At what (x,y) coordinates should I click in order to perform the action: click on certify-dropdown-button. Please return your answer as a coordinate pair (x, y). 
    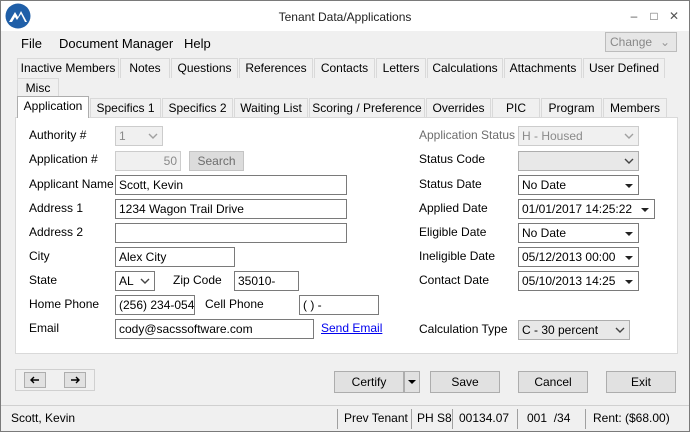
    Looking at the image, I should click on (412, 382).